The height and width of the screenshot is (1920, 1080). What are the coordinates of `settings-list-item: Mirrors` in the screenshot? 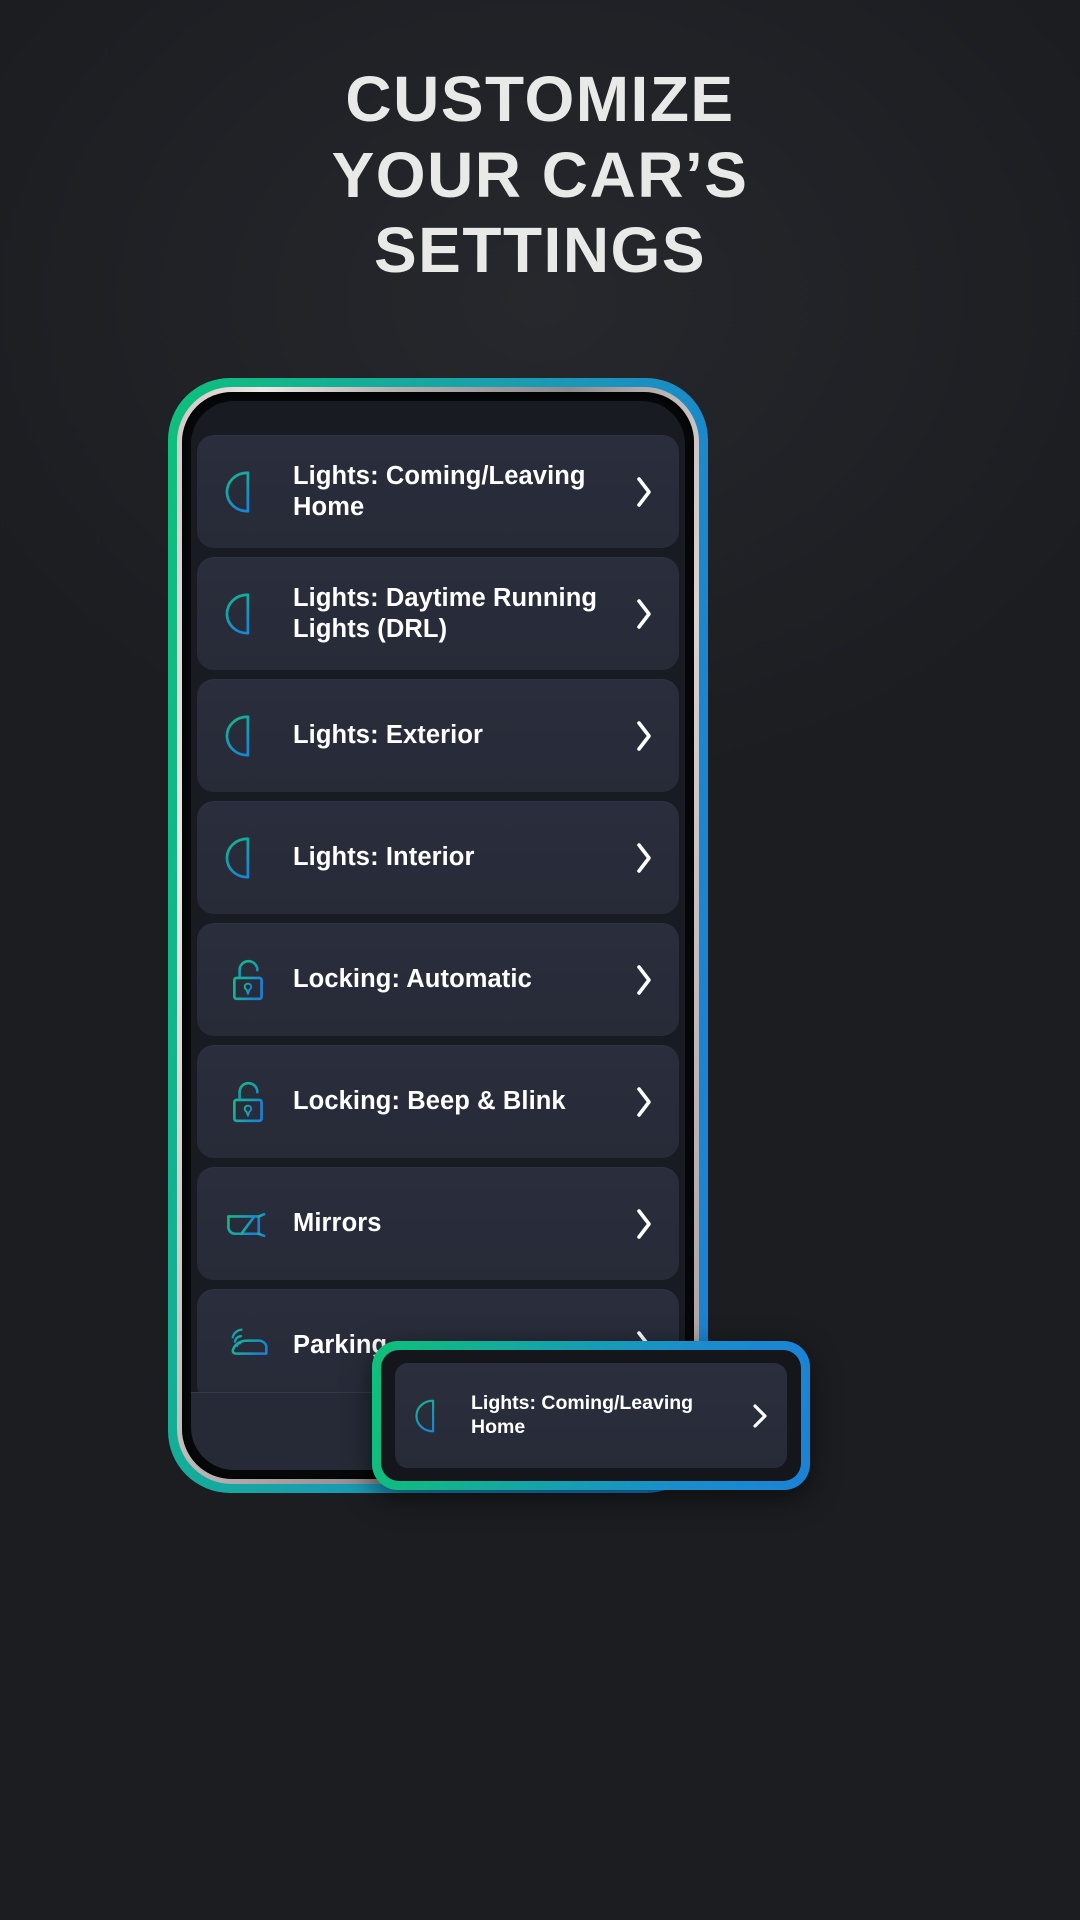 It's located at (438, 1223).